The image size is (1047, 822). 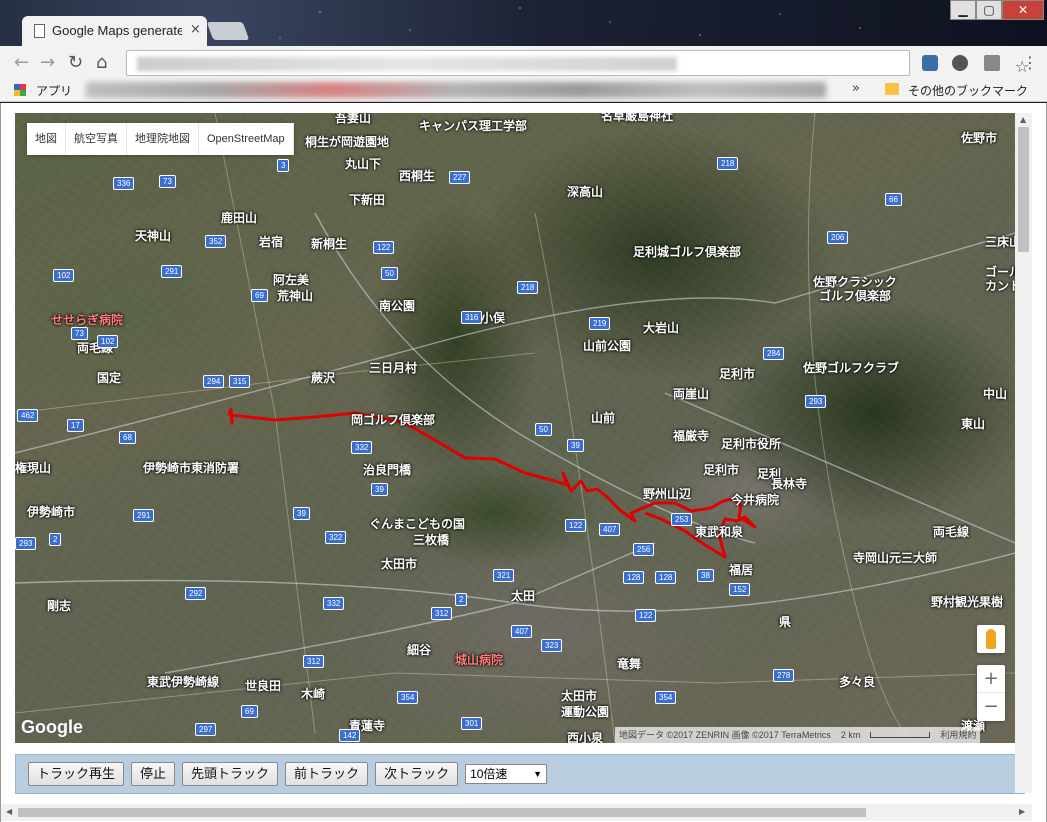 I want to click on map-place-label: 世良田, so click(x=263, y=685).